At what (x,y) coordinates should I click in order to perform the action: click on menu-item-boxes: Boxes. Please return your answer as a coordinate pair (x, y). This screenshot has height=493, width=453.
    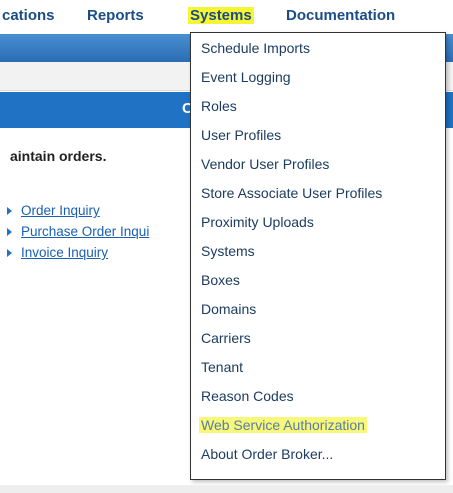
    Looking at the image, I should click on (318, 281).